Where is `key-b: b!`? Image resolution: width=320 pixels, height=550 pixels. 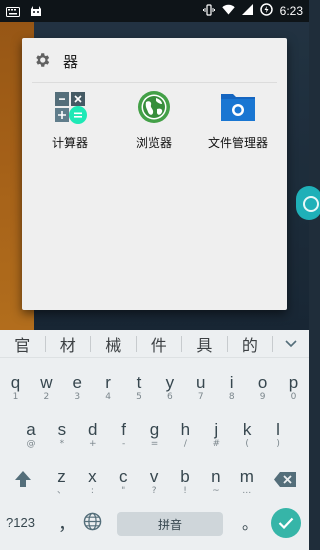
key-b: b! is located at coordinates (185, 480).